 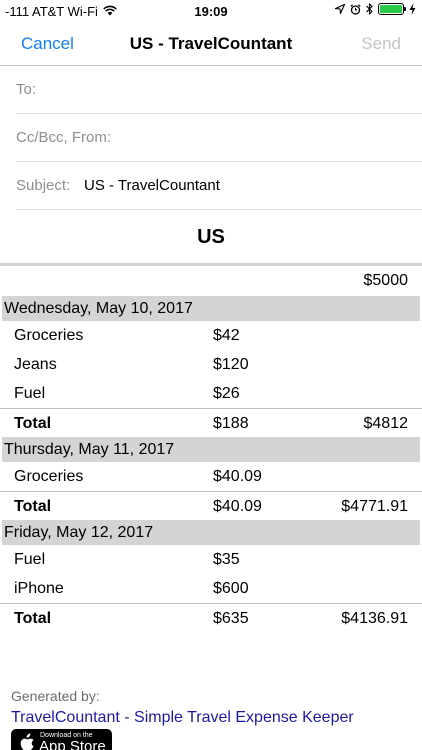 What do you see at coordinates (211, 364) in the screenshot?
I see `expense-row: Jeans $120` at bounding box center [211, 364].